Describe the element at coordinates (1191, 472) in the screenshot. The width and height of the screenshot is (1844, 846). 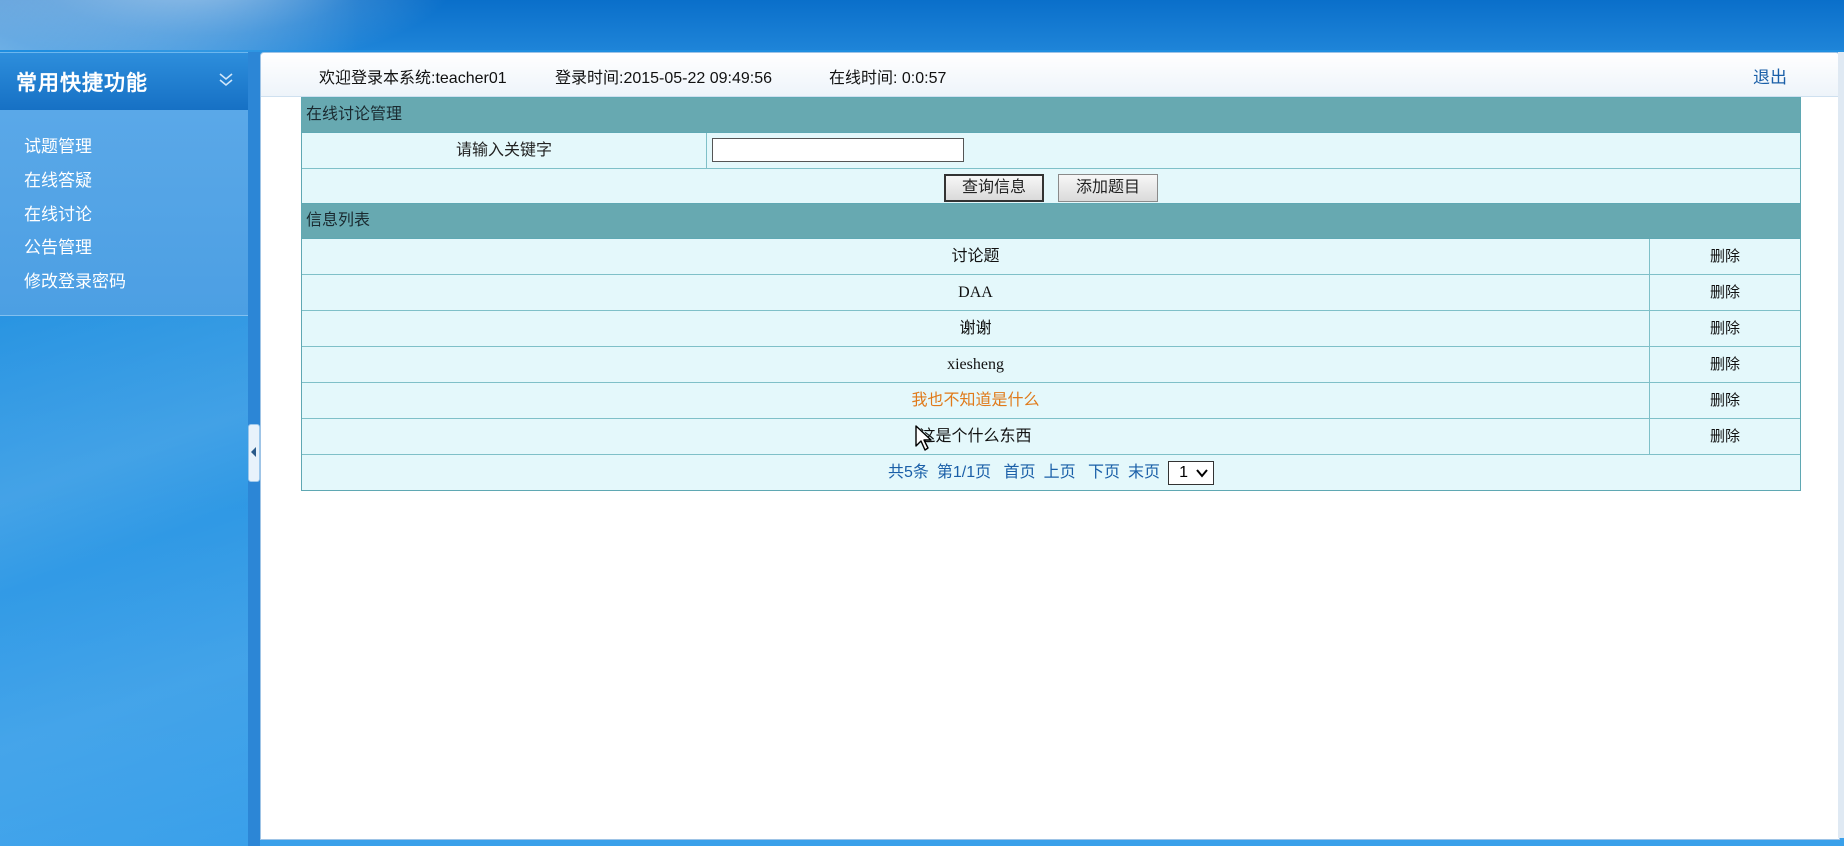
I see `page-select: 1` at that location.